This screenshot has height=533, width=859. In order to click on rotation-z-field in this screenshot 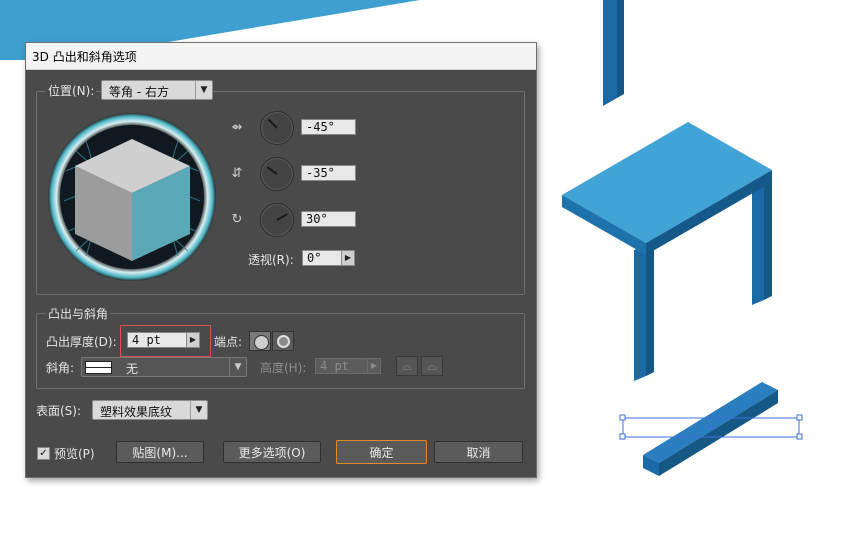, I will do `click(328, 219)`.